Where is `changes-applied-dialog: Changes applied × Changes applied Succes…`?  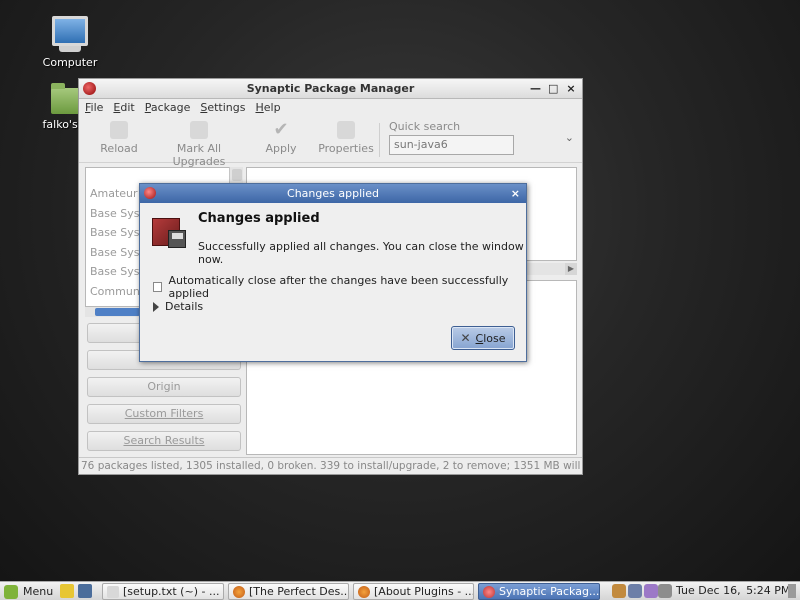 changes-applied-dialog: Changes applied × Changes applied Succes… is located at coordinates (333, 272).